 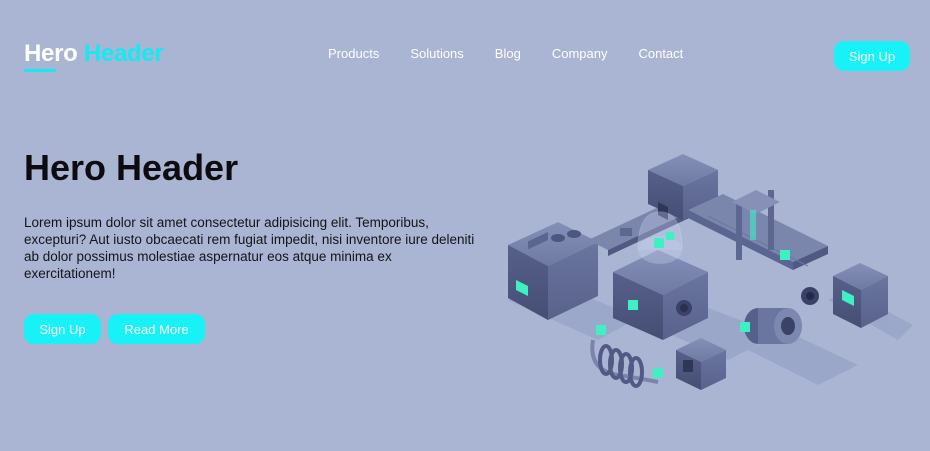 I want to click on nav-link-company: Company, so click(x=580, y=53).